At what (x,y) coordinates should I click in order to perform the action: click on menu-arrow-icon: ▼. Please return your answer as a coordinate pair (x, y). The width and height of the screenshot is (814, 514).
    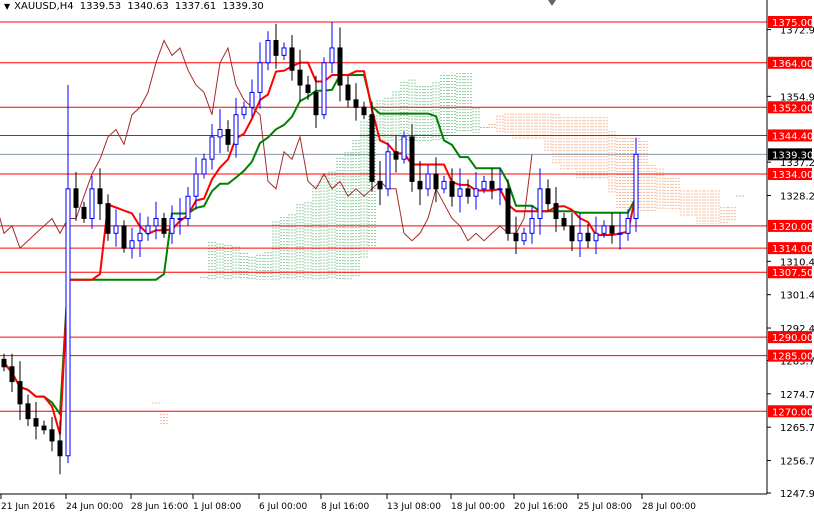
    Looking at the image, I should click on (7, 6).